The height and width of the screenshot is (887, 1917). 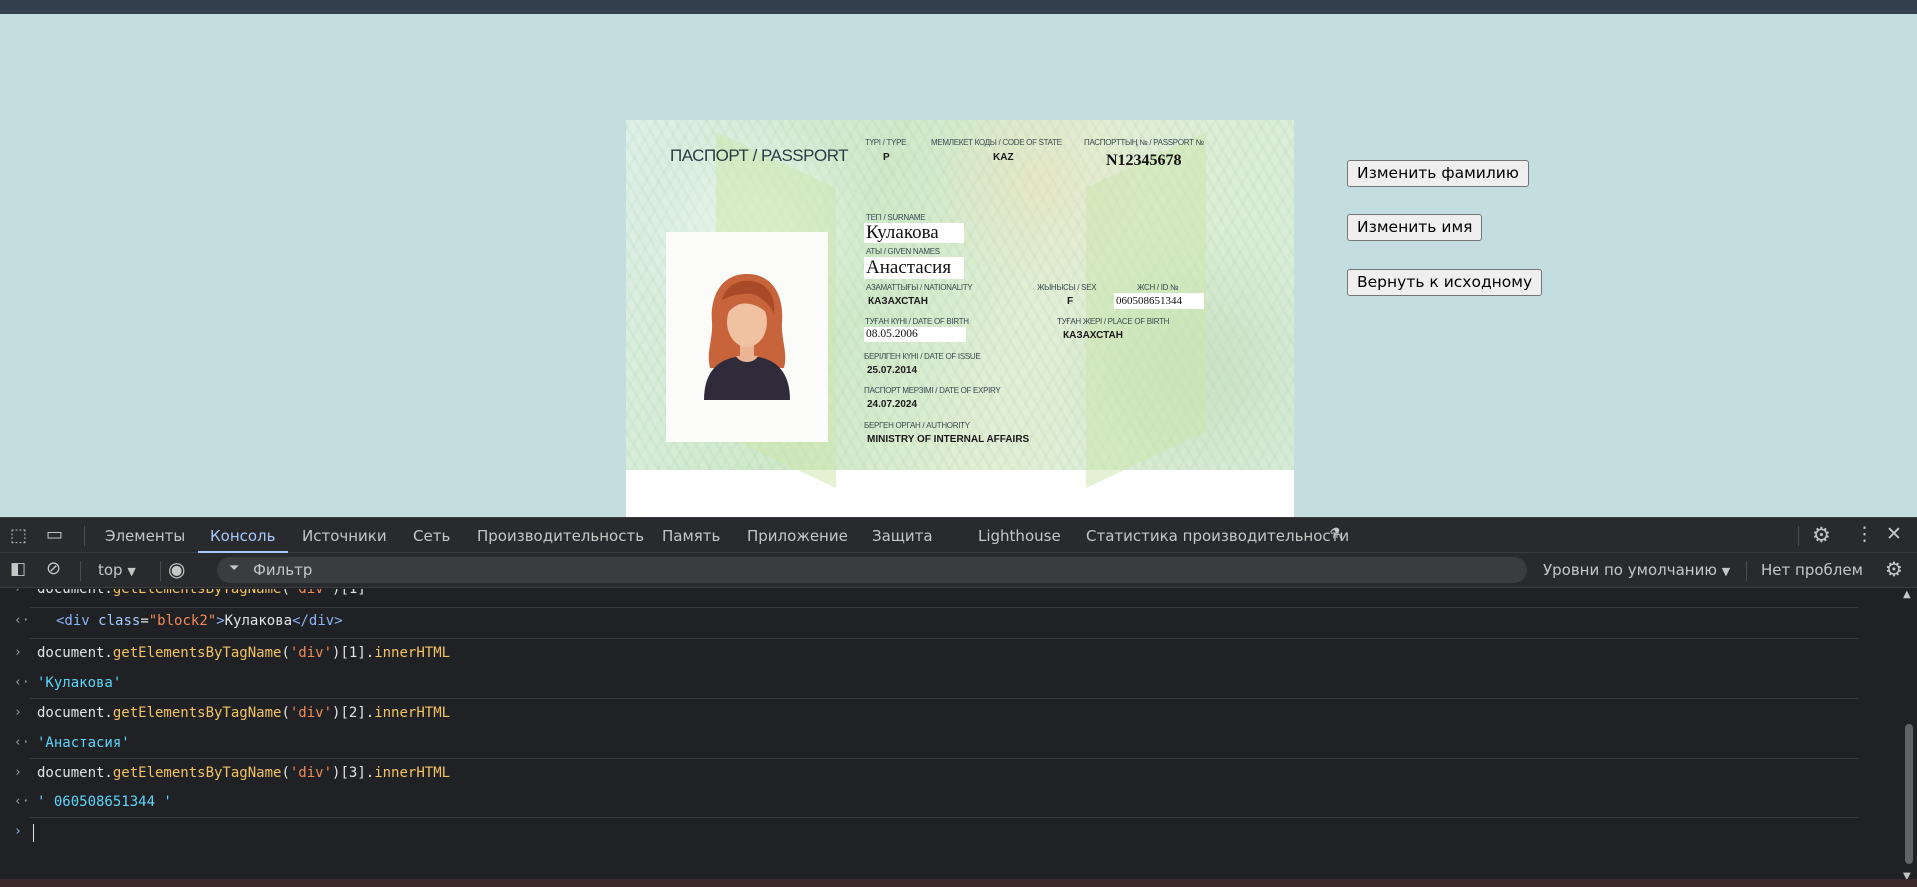 What do you see at coordinates (1093, 335) in the screenshot?
I see `place-of-birth-value: КАЗАХСТАН` at bounding box center [1093, 335].